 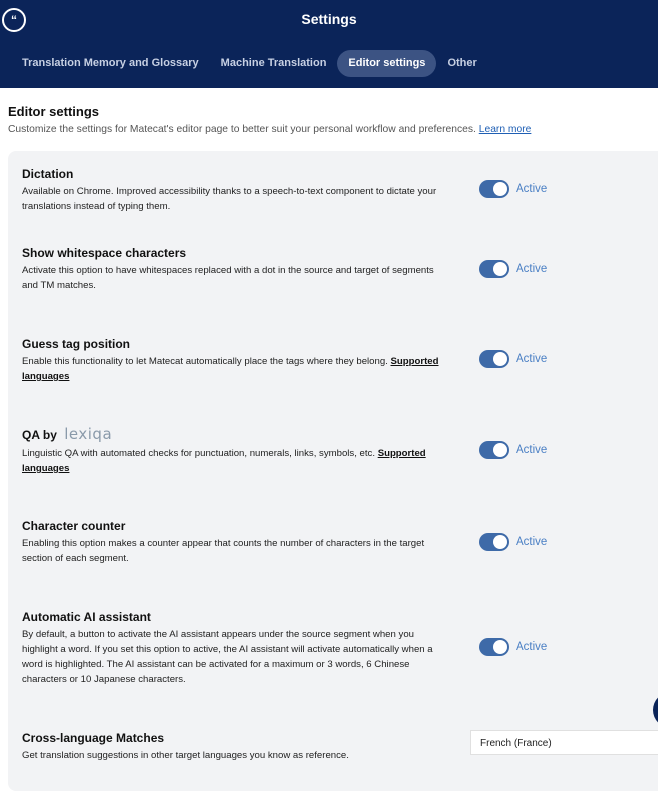 I want to click on ai-assistant-toggle: Active, so click(x=513, y=647).